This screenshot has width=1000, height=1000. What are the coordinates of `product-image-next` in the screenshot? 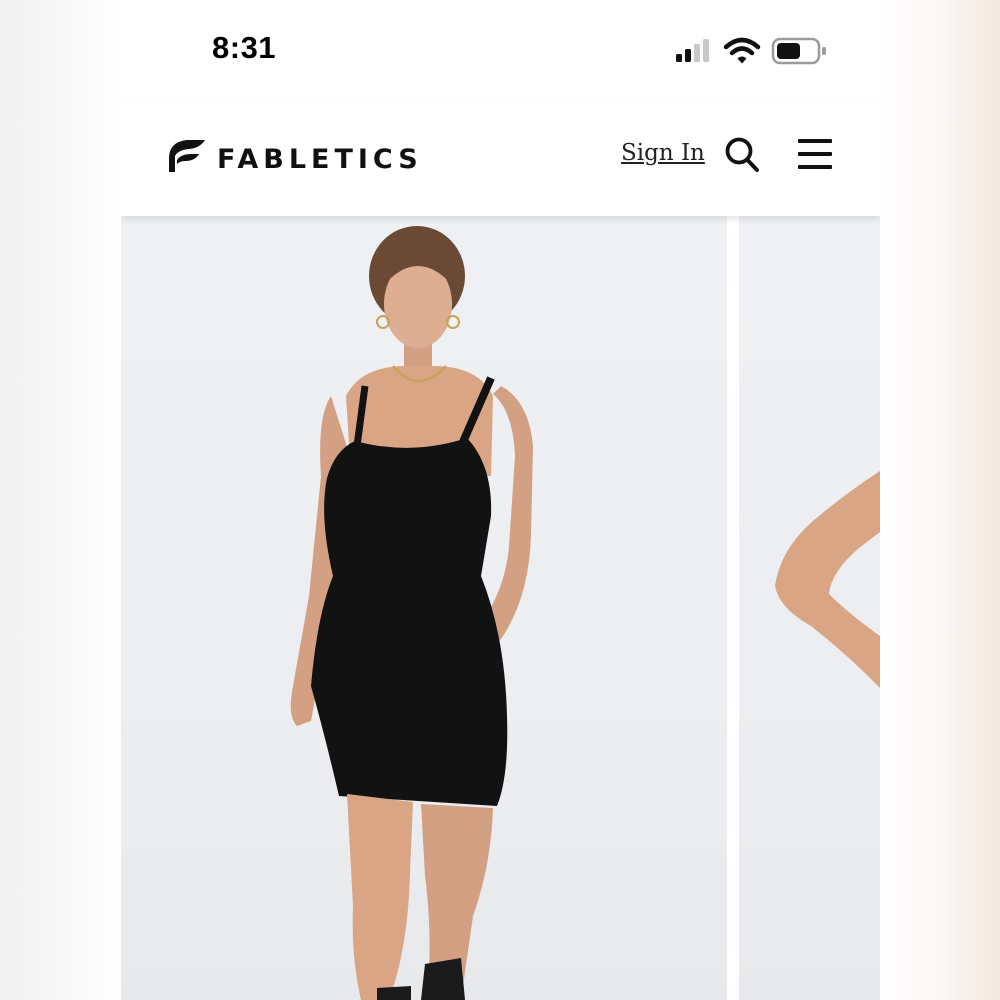 It's located at (809, 608).